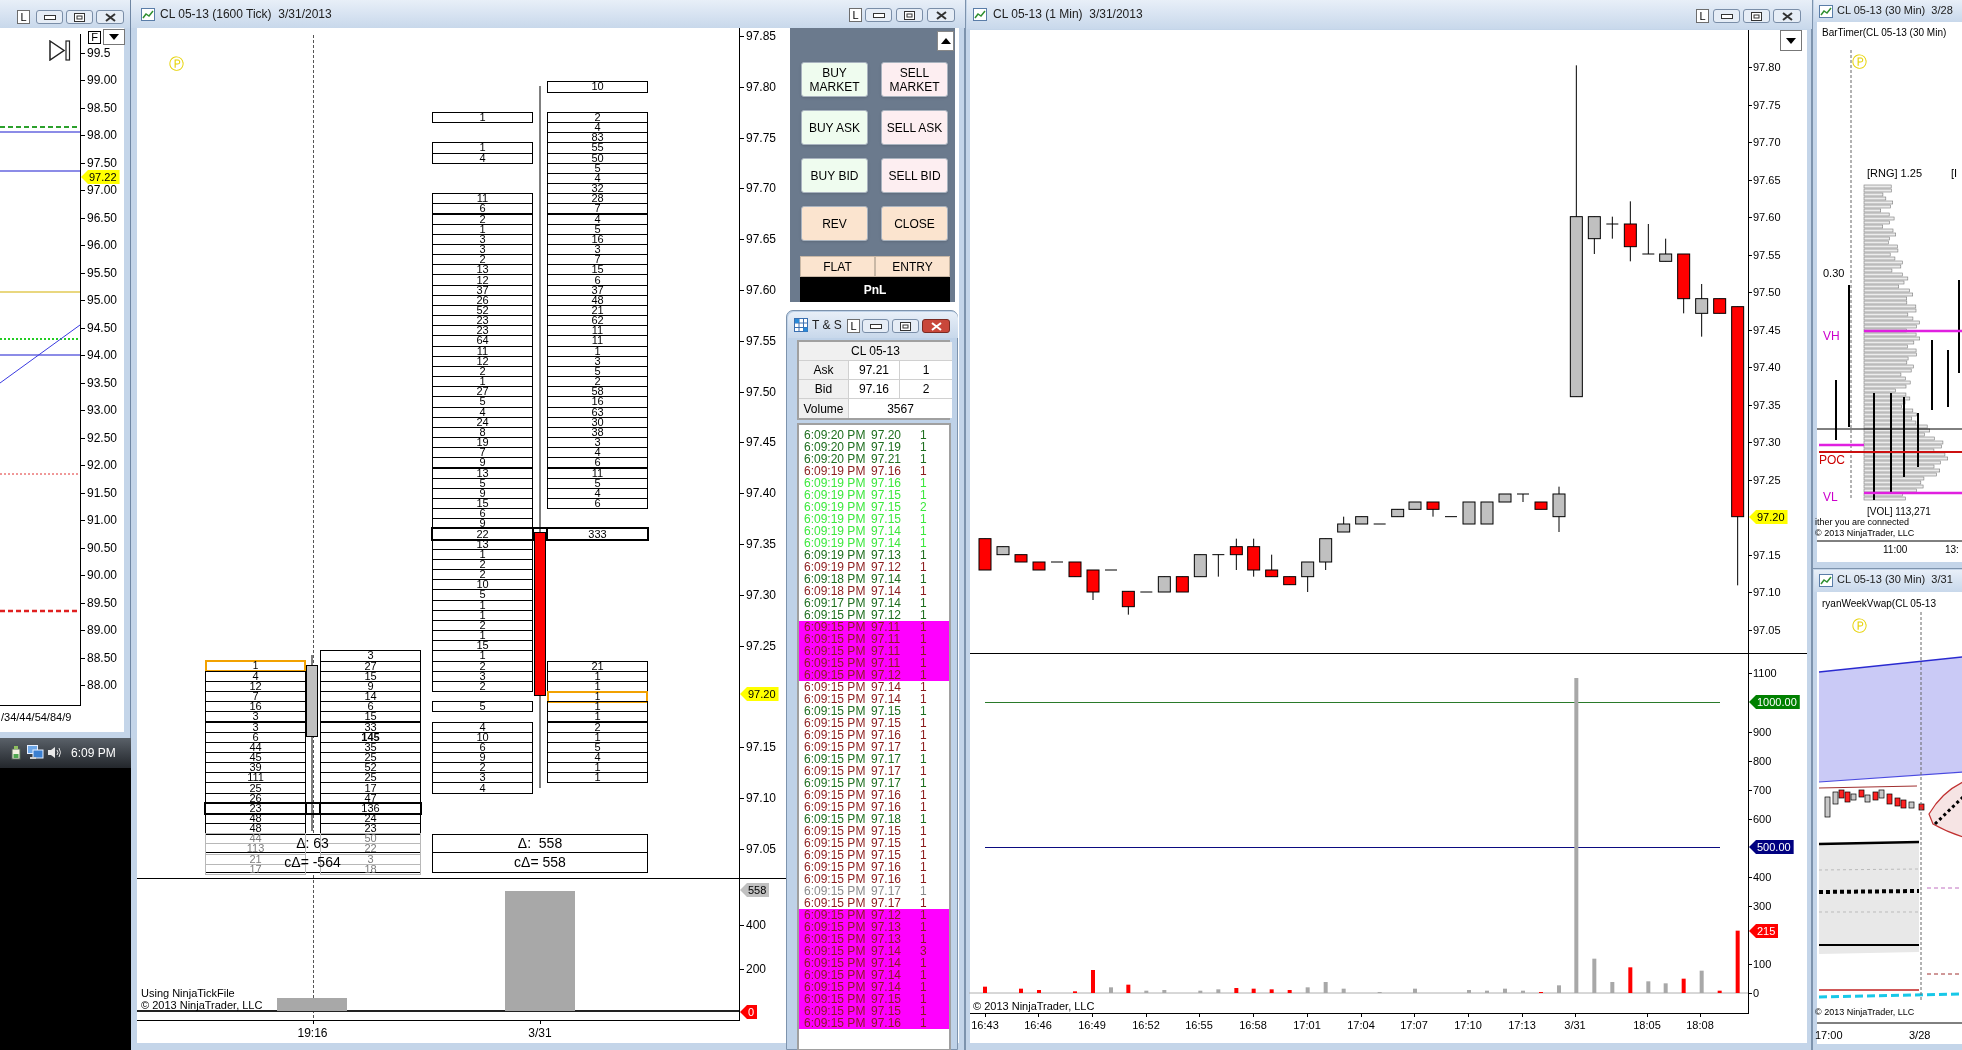 The image size is (1962, 1050). What do you see at coordinates (597, 148) in the screenshot?
I see `ask-volume-cell: 55` at bounding box center [597, 148].